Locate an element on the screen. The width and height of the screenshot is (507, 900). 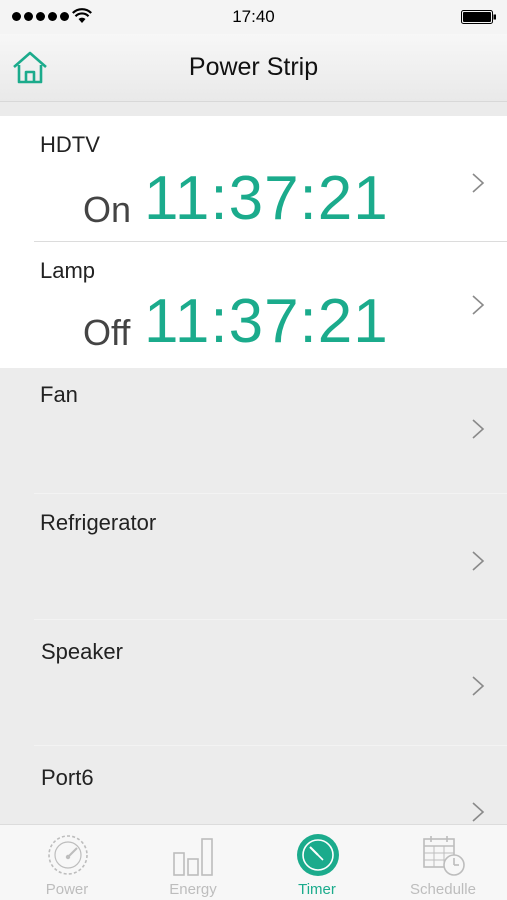
outlet-name: Lamp is located at coordinates (68, 270).